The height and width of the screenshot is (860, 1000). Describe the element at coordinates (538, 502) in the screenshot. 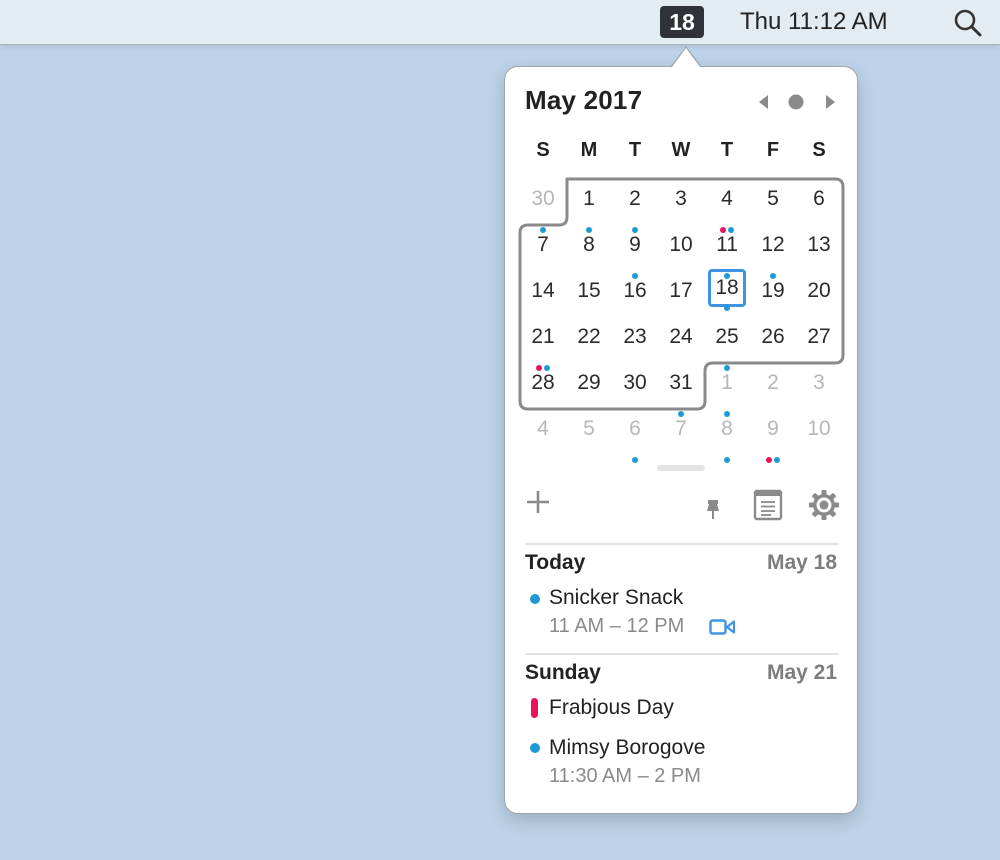

I see `plus-icon` at that location.